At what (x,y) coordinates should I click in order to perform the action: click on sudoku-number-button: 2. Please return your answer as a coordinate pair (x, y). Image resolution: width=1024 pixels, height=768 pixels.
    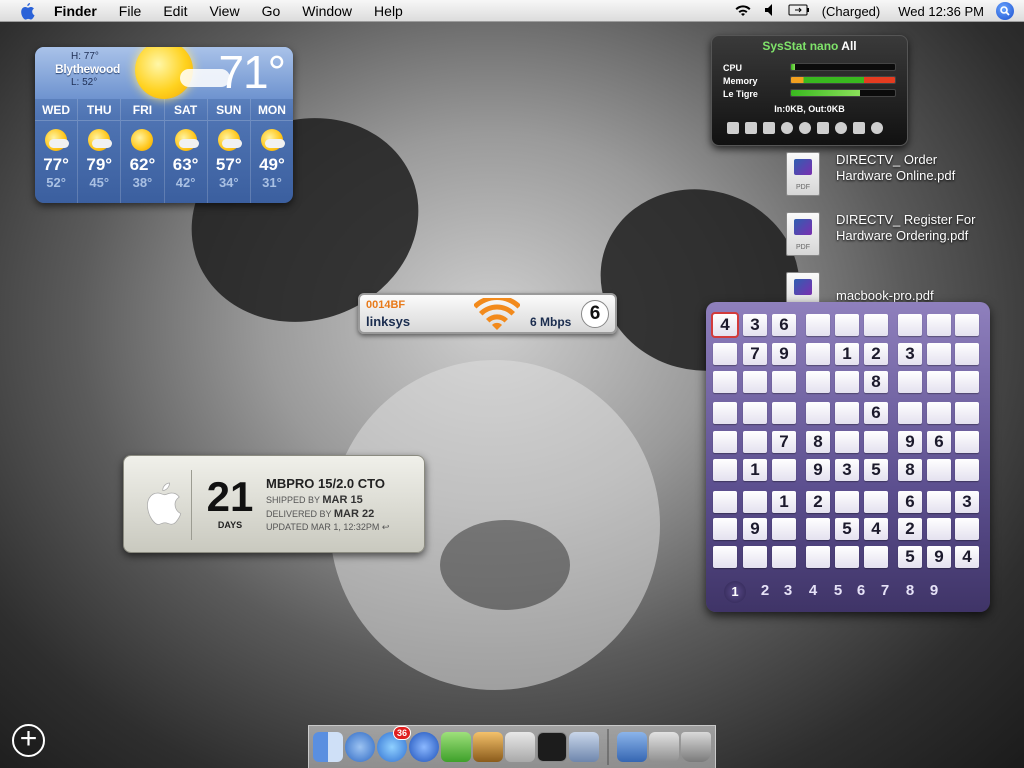
    Looking at the image, I should click on (765, 590).